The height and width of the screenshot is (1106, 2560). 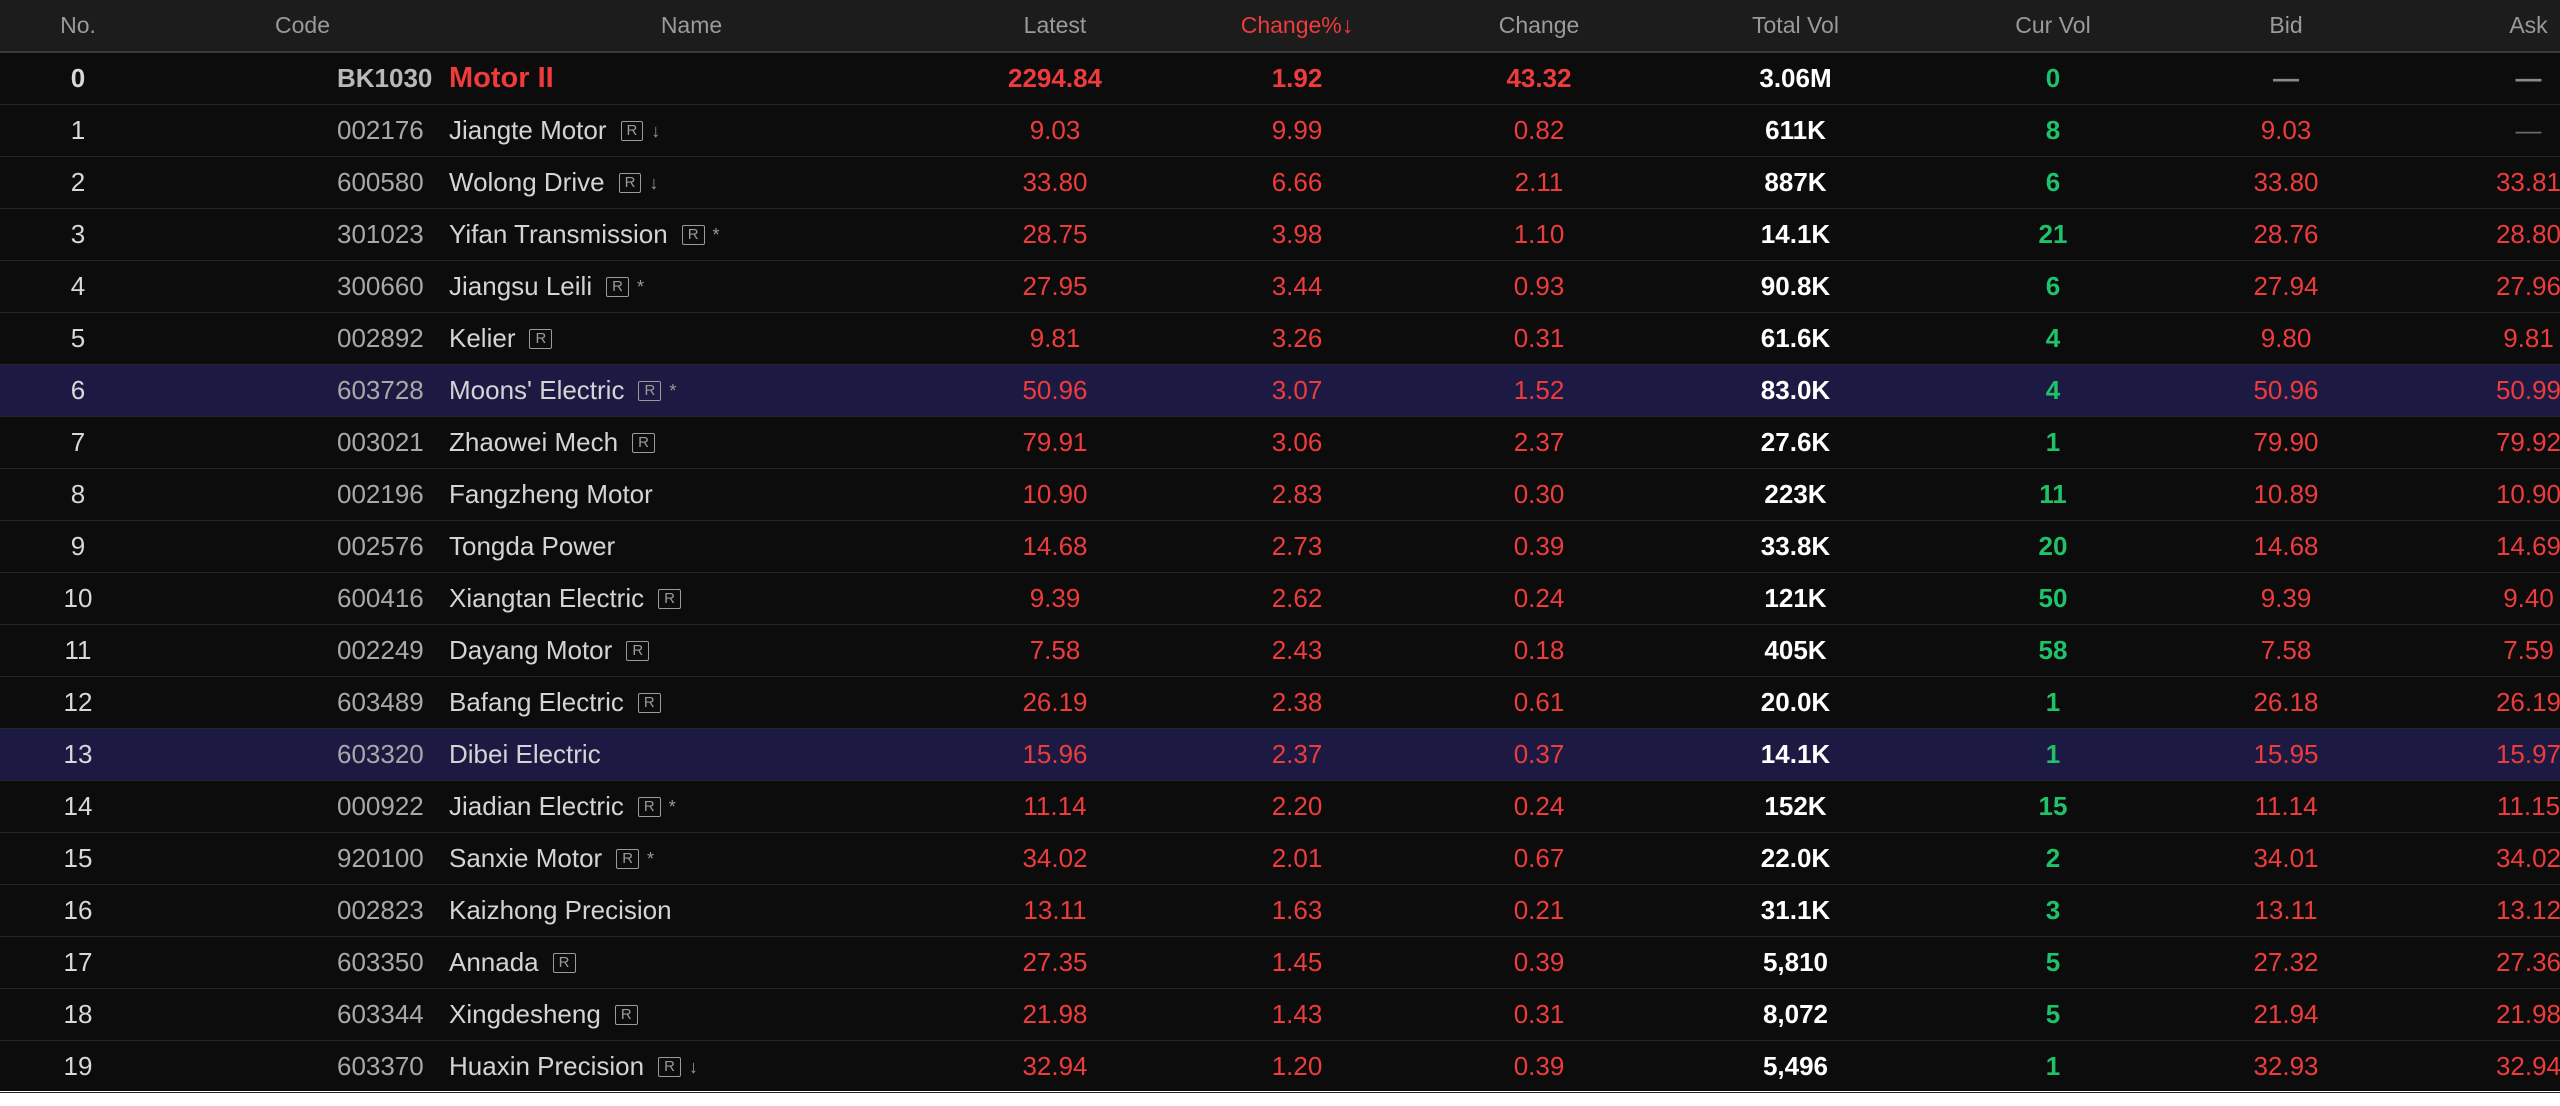 I want to click on column-header-code: Code, so click(x=302, y=26).